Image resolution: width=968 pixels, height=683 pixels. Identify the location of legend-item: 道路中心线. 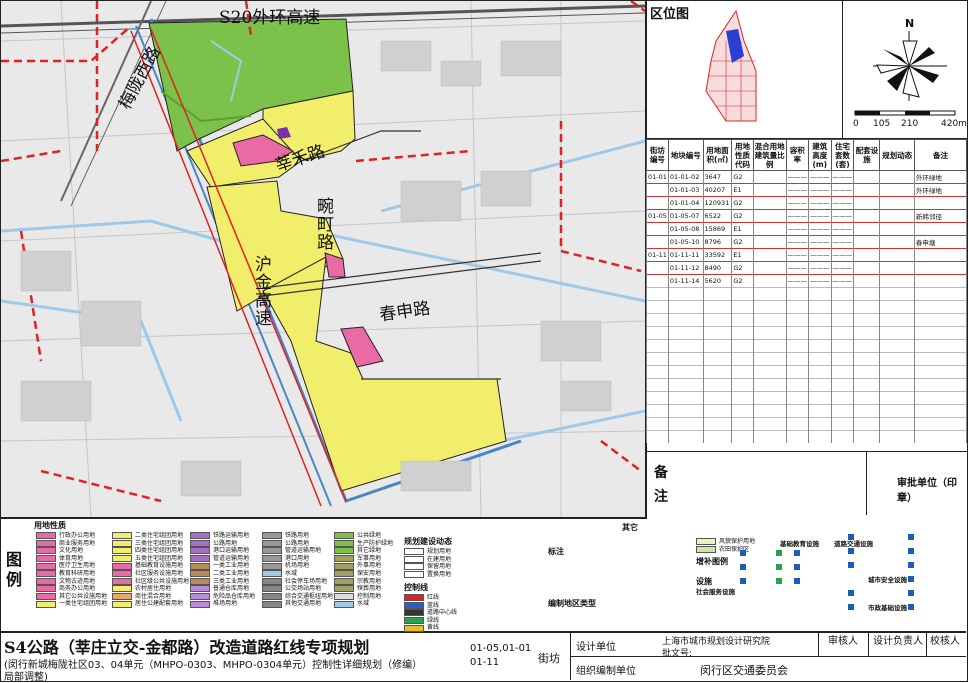
(430, 613).